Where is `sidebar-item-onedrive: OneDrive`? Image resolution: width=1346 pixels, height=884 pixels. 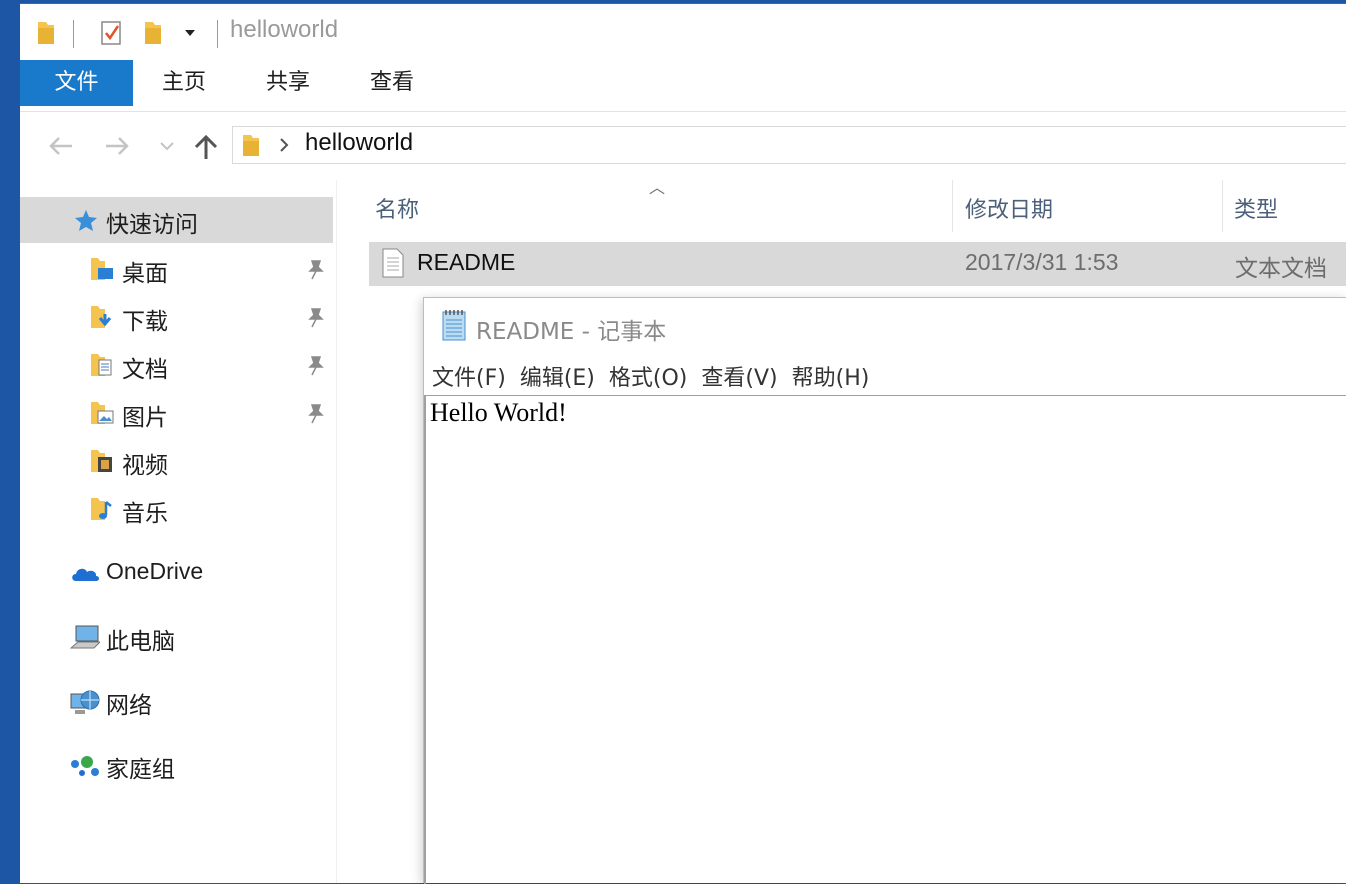
sidebar-item-onedrive: OneDrive is located at coordinates (176, 573).